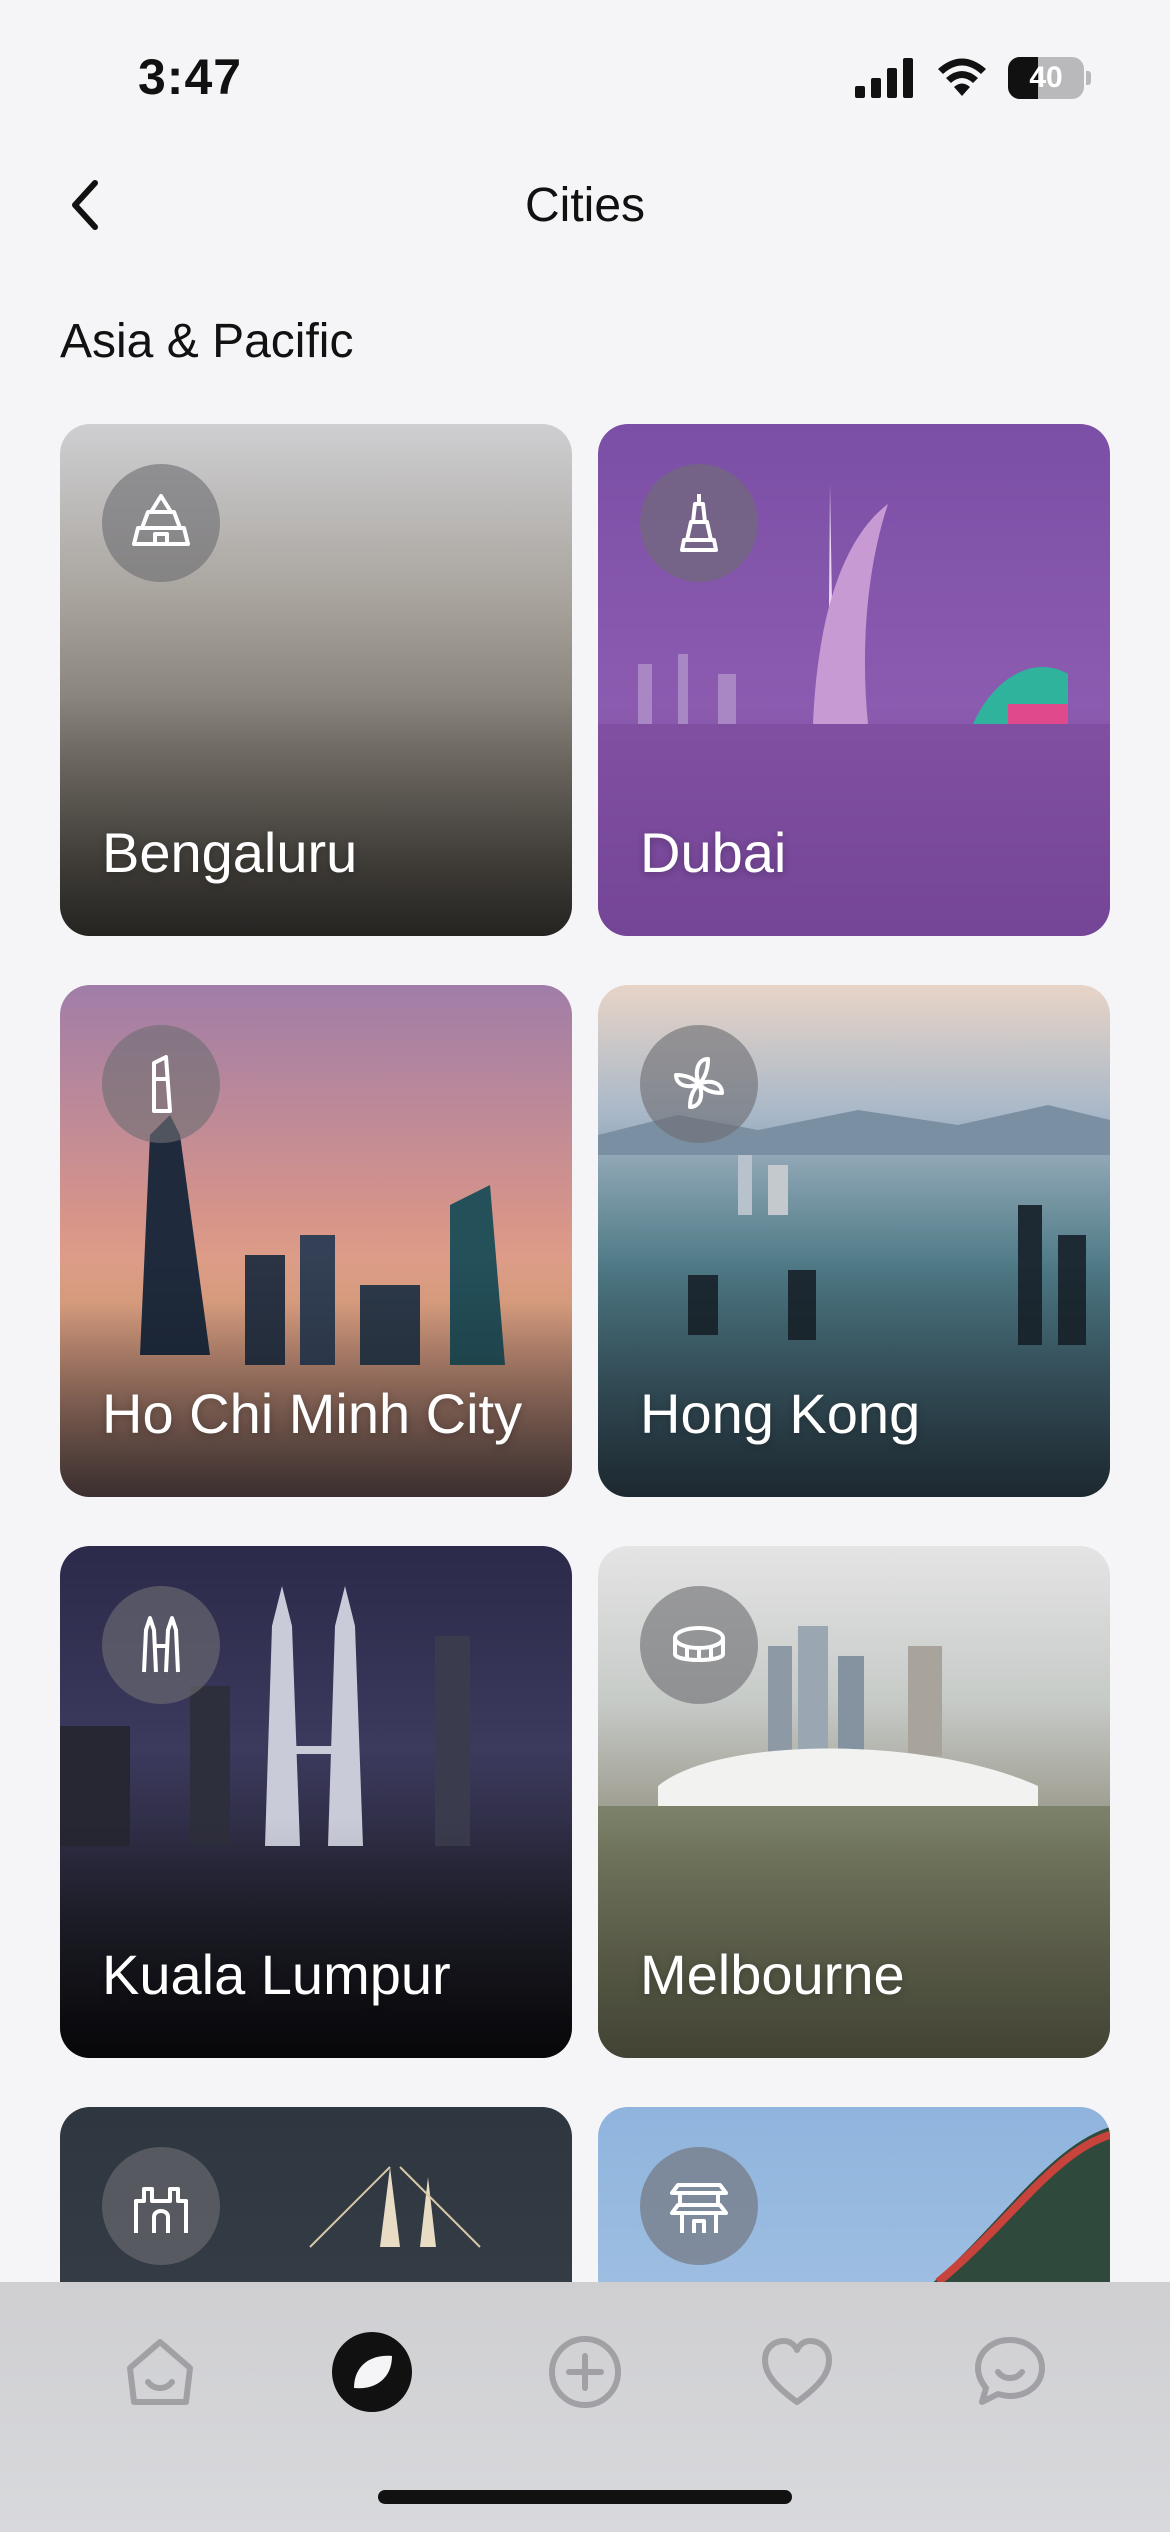 This screenshot has width=1170, height=2532. I want to click on burj-khalifa-icon, so click(699, 523).